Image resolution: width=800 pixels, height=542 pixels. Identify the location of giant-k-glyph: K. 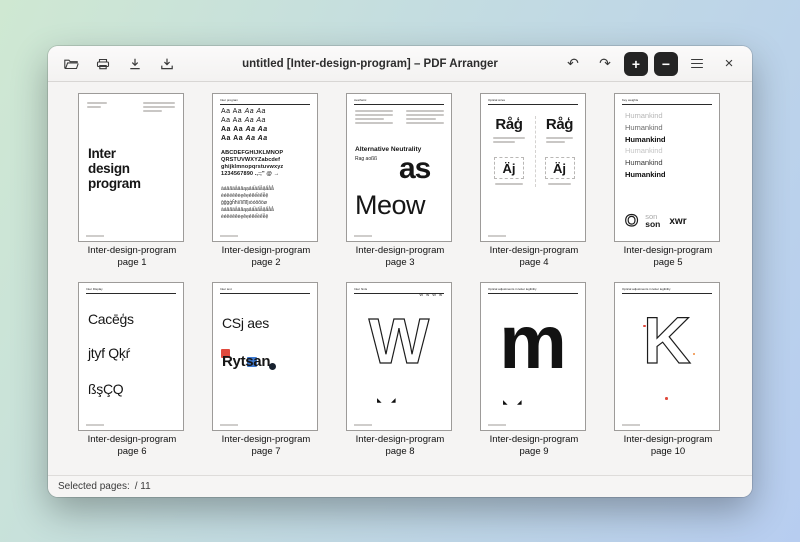
(667, 339).